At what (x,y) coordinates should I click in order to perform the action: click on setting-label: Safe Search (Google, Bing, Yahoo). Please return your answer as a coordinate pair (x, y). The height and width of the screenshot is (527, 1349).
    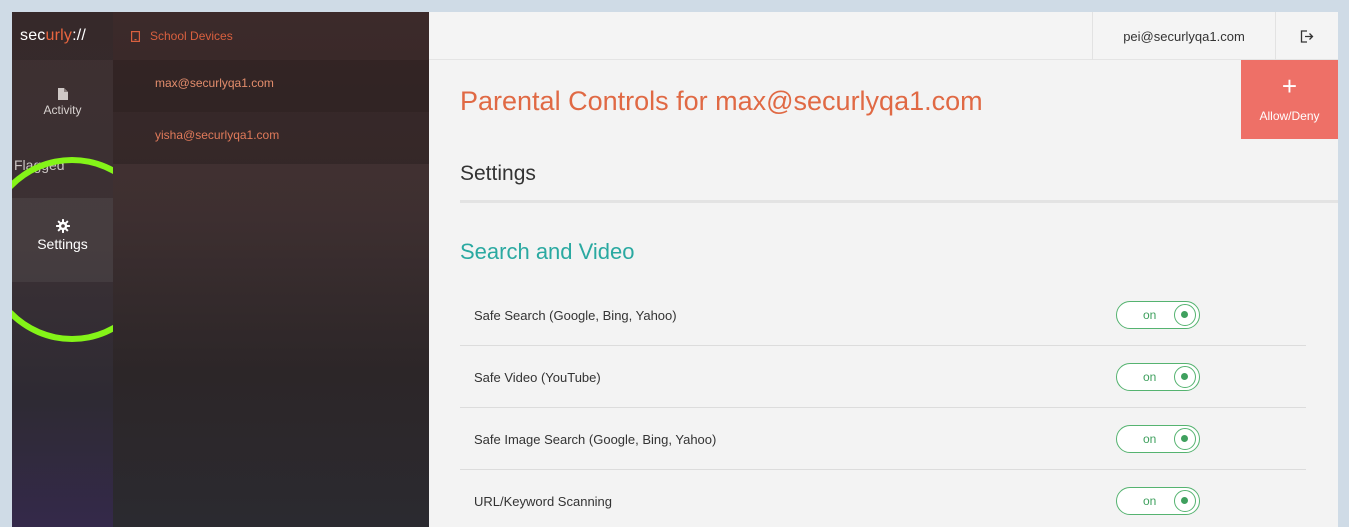
    Looking at the image, I should click on (575, 315).